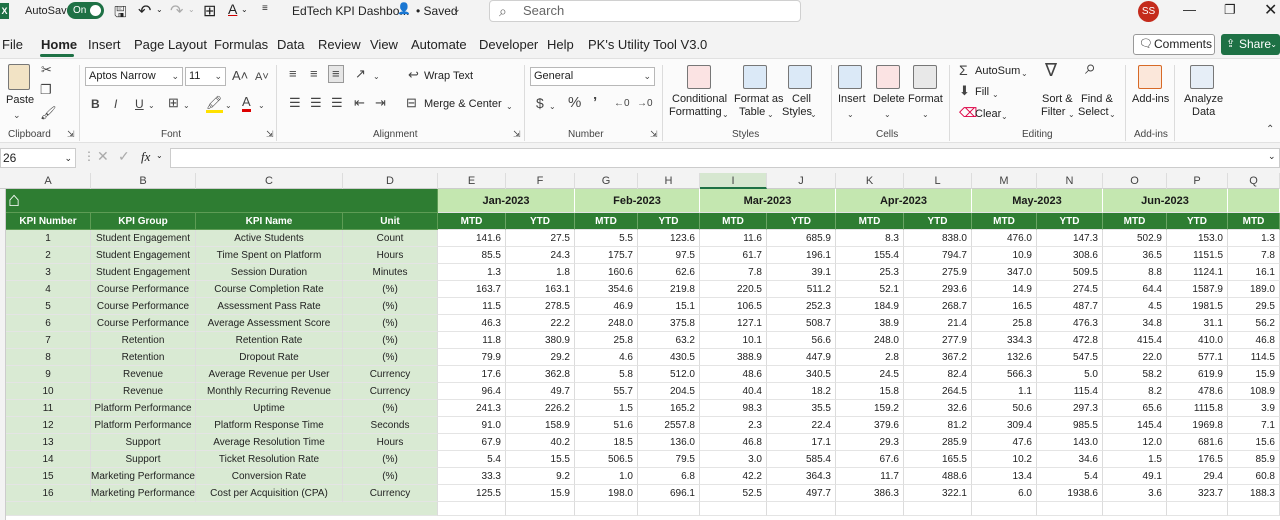  What do you see at coordinates (752, 112) in the screenshot?
I see `format-as-table-button: Table` at bounding box center [752, 112].